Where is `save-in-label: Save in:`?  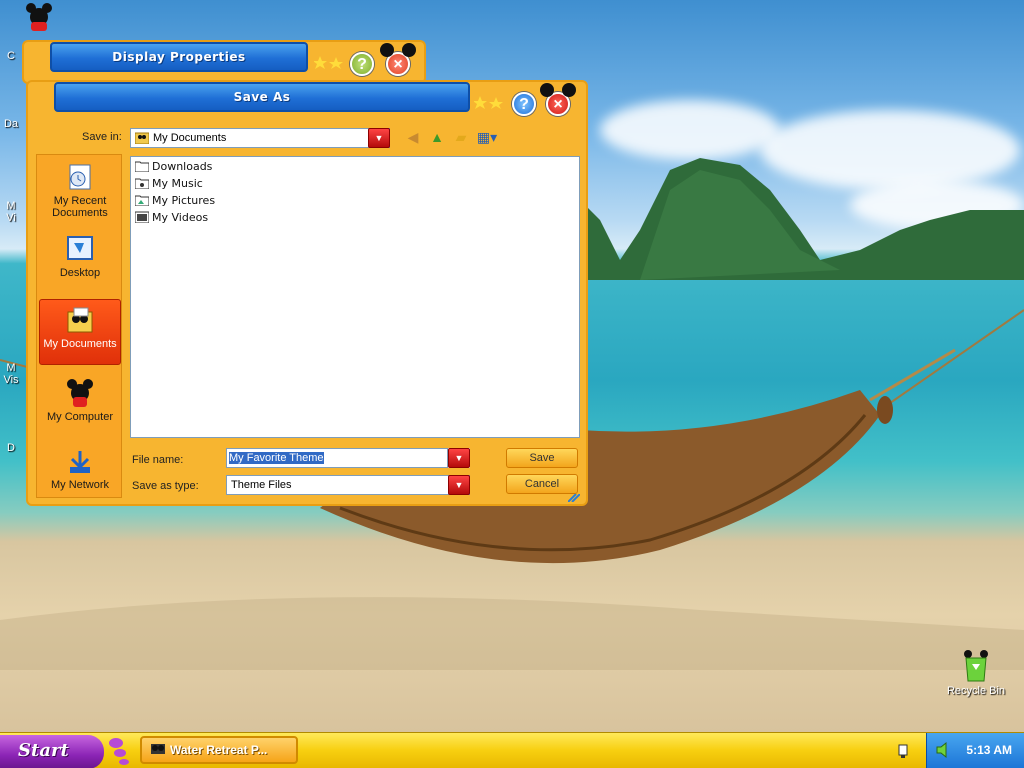 save-in-label: Save in: is located at coordinates (102, 137).